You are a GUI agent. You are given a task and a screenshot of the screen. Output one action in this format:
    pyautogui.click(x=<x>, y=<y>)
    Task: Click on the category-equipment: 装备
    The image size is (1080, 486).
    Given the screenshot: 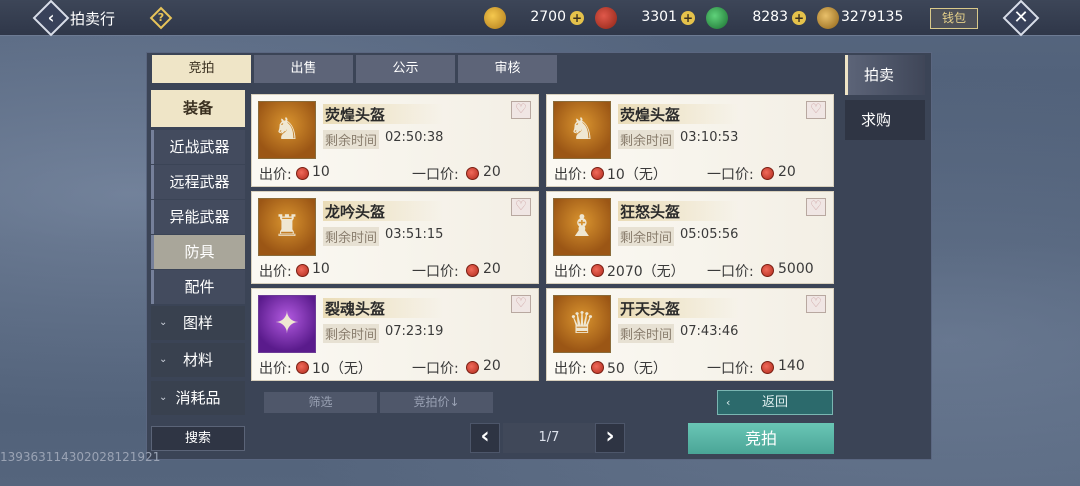 What is the action you would take?
    pyautogui.click(x=198, y=108)
    